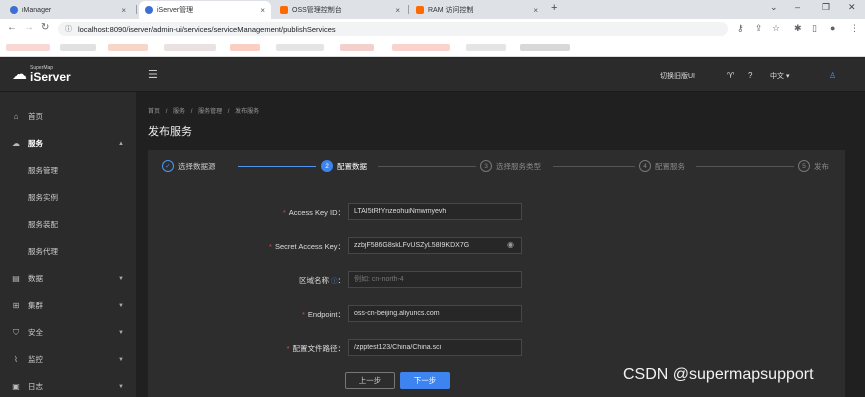 Image resolution: width=865 pixels, height=397 pixels. Describe the element at coordinates (68, 359) in the screenshot. I see `sidebar-item-monitor: ⌇ 监控 ▼` at that location.